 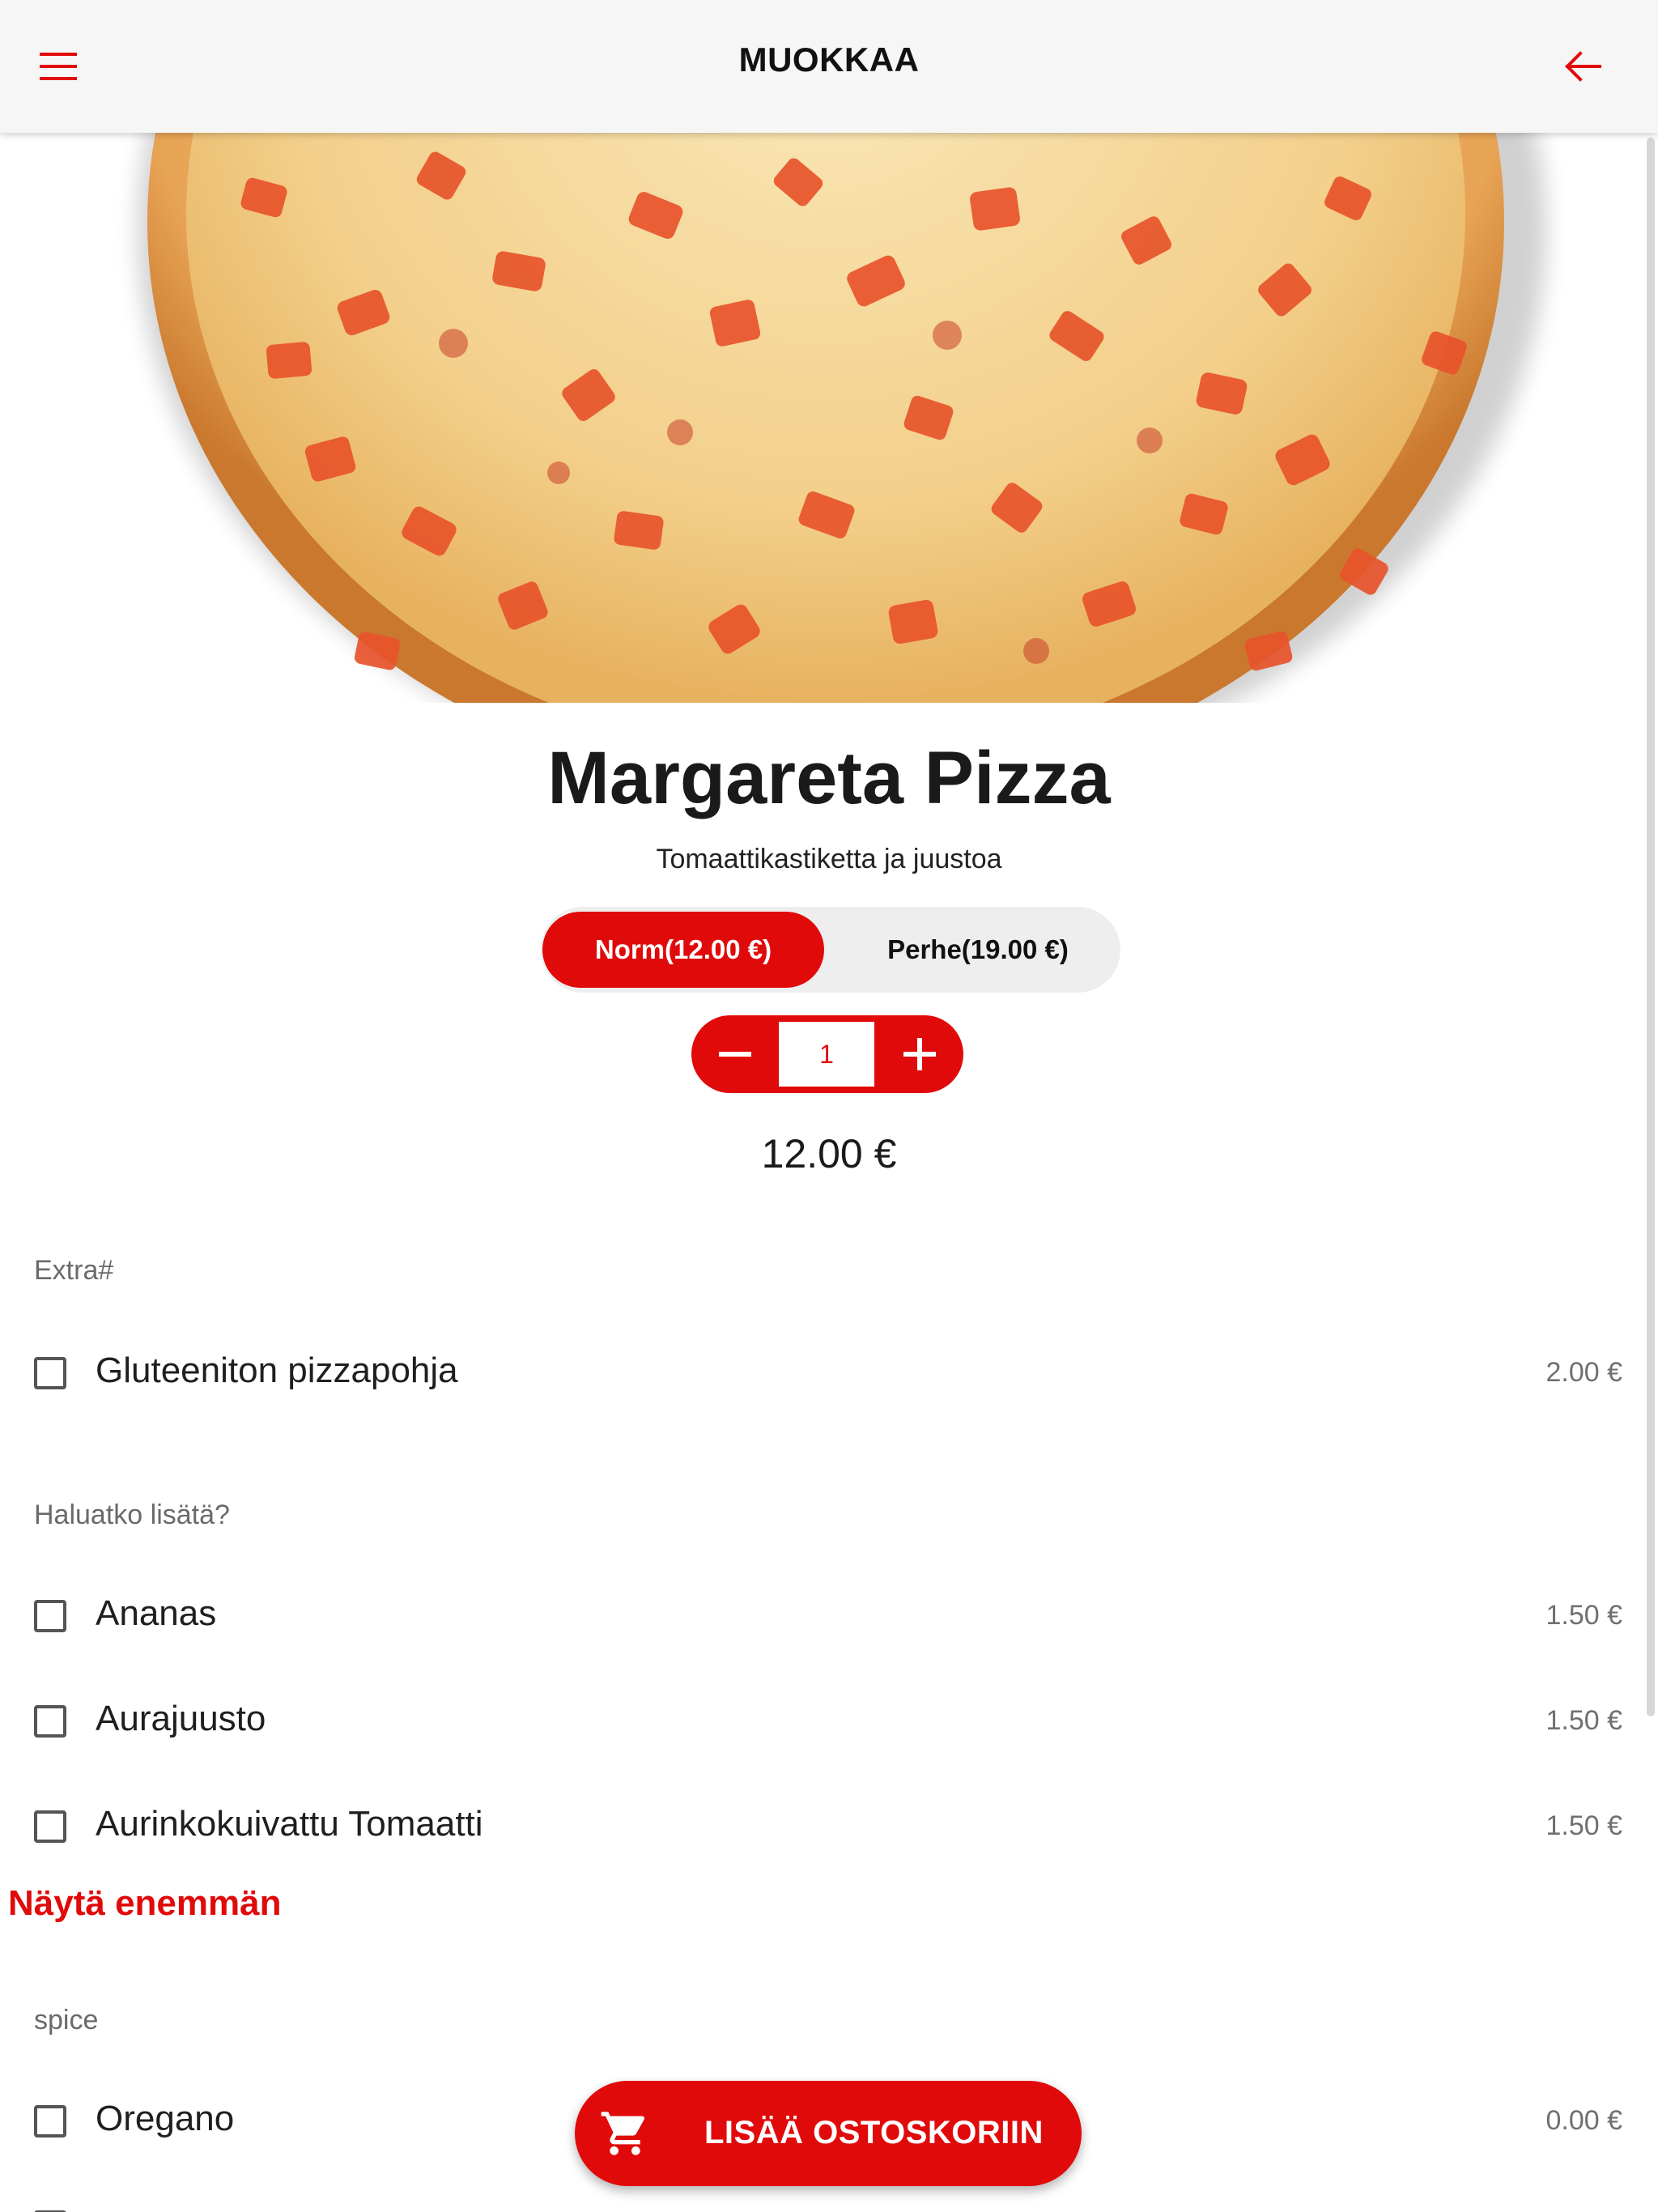 I want to click on size-selector: Norm(12.00 €) Perhe(19.00 €), so click(x=830, y=950).